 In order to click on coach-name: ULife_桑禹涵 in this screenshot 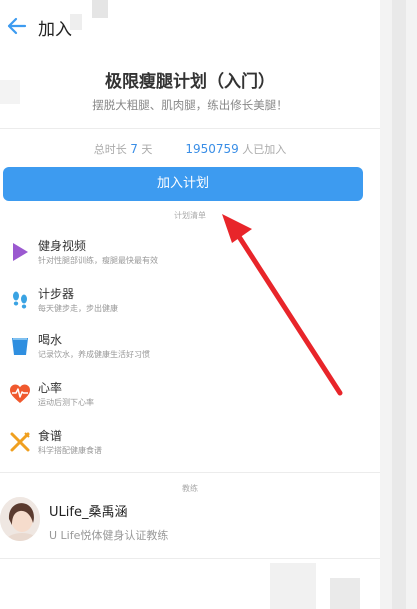, I will do `click(88, 512)`.